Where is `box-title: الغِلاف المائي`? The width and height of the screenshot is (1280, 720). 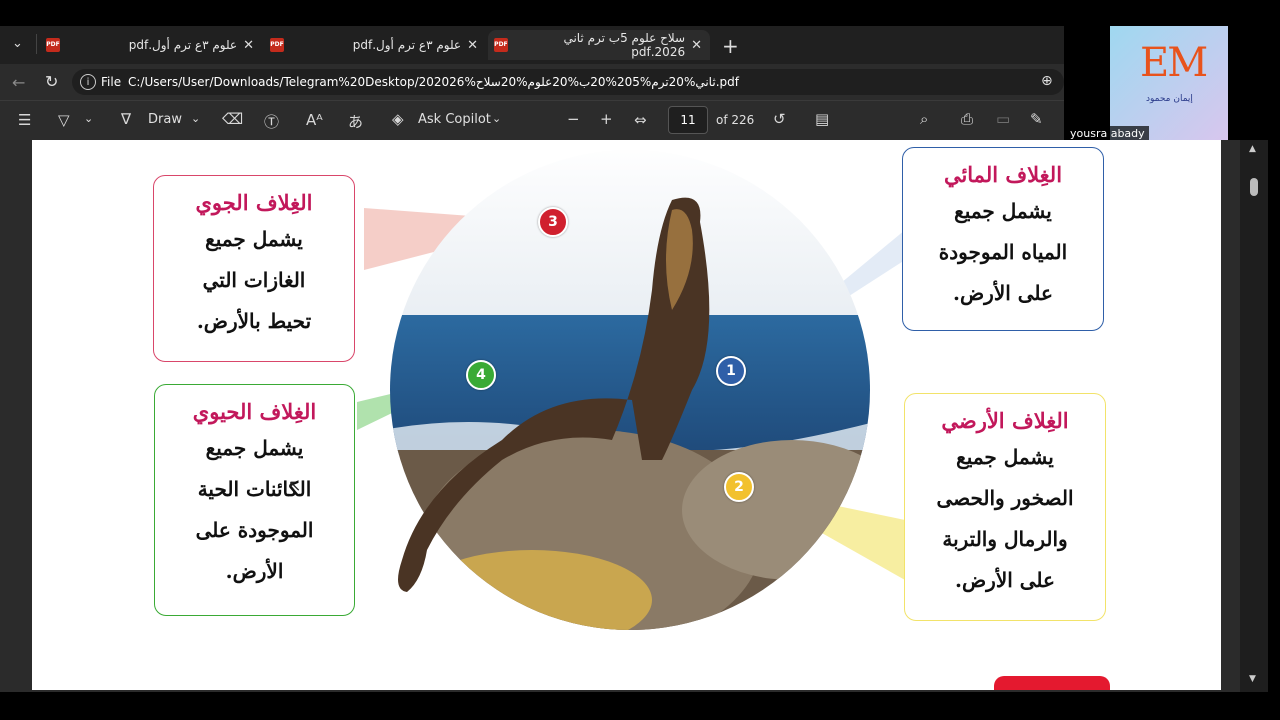 box-title: الغِلاف المائي is located at coordinates (1003, 174).